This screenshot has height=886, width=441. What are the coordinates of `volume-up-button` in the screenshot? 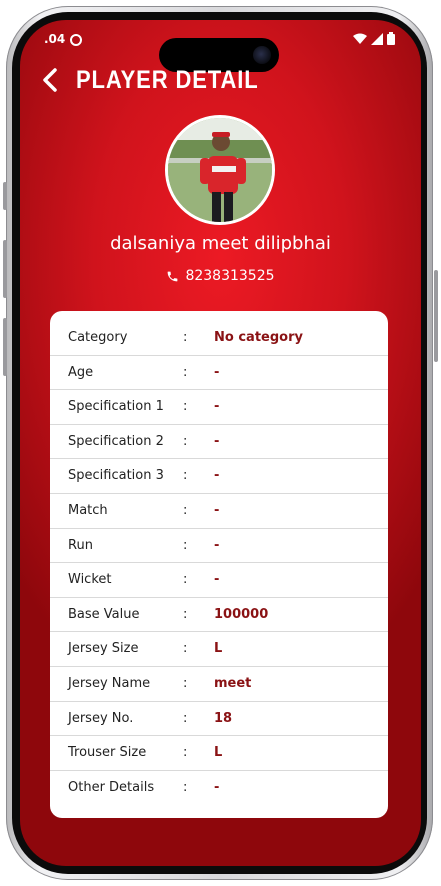 It's located at (5, 269).